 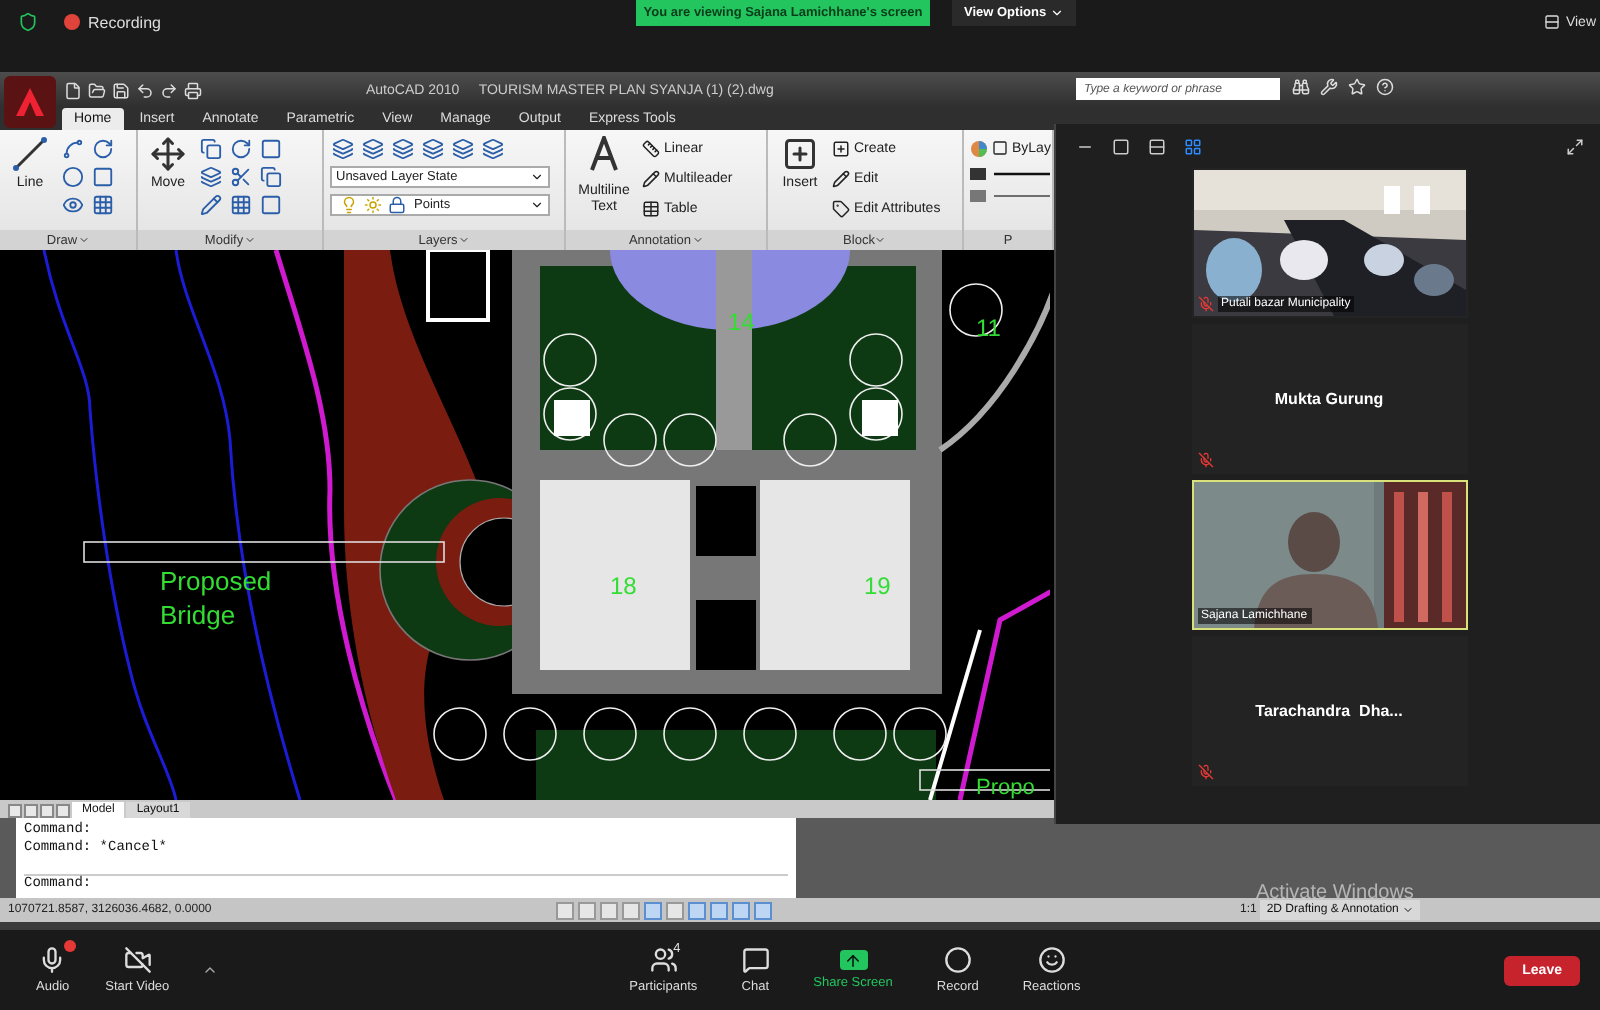 I want to click on tag-icon, so click(x=841, y=208).